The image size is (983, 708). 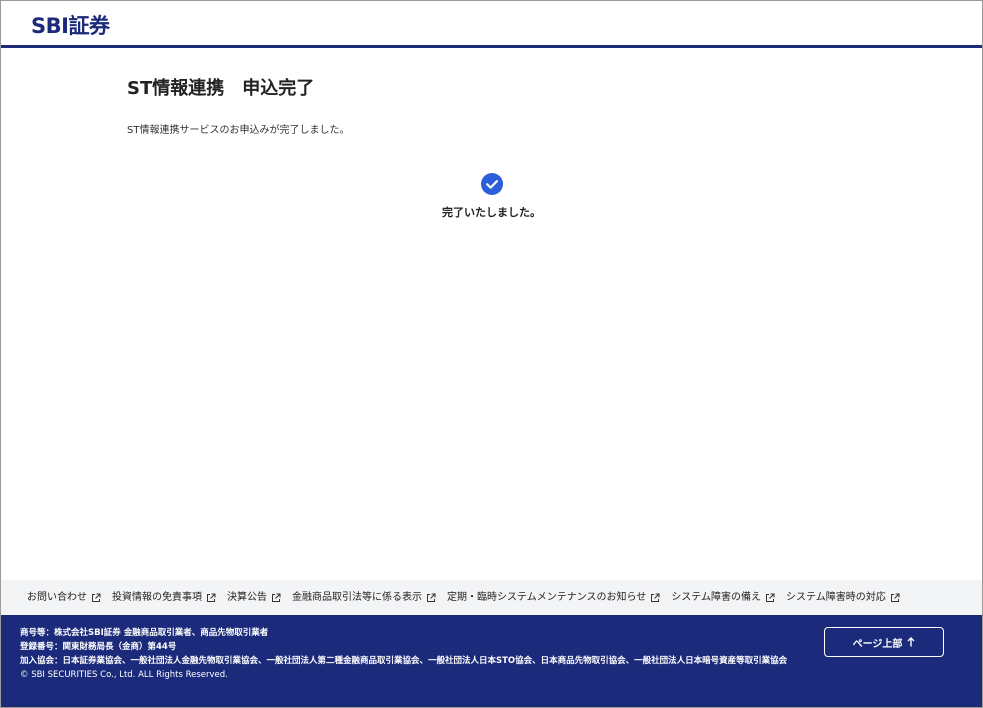 I want to click on arrow-up-icon, so click(x=911, y=642).